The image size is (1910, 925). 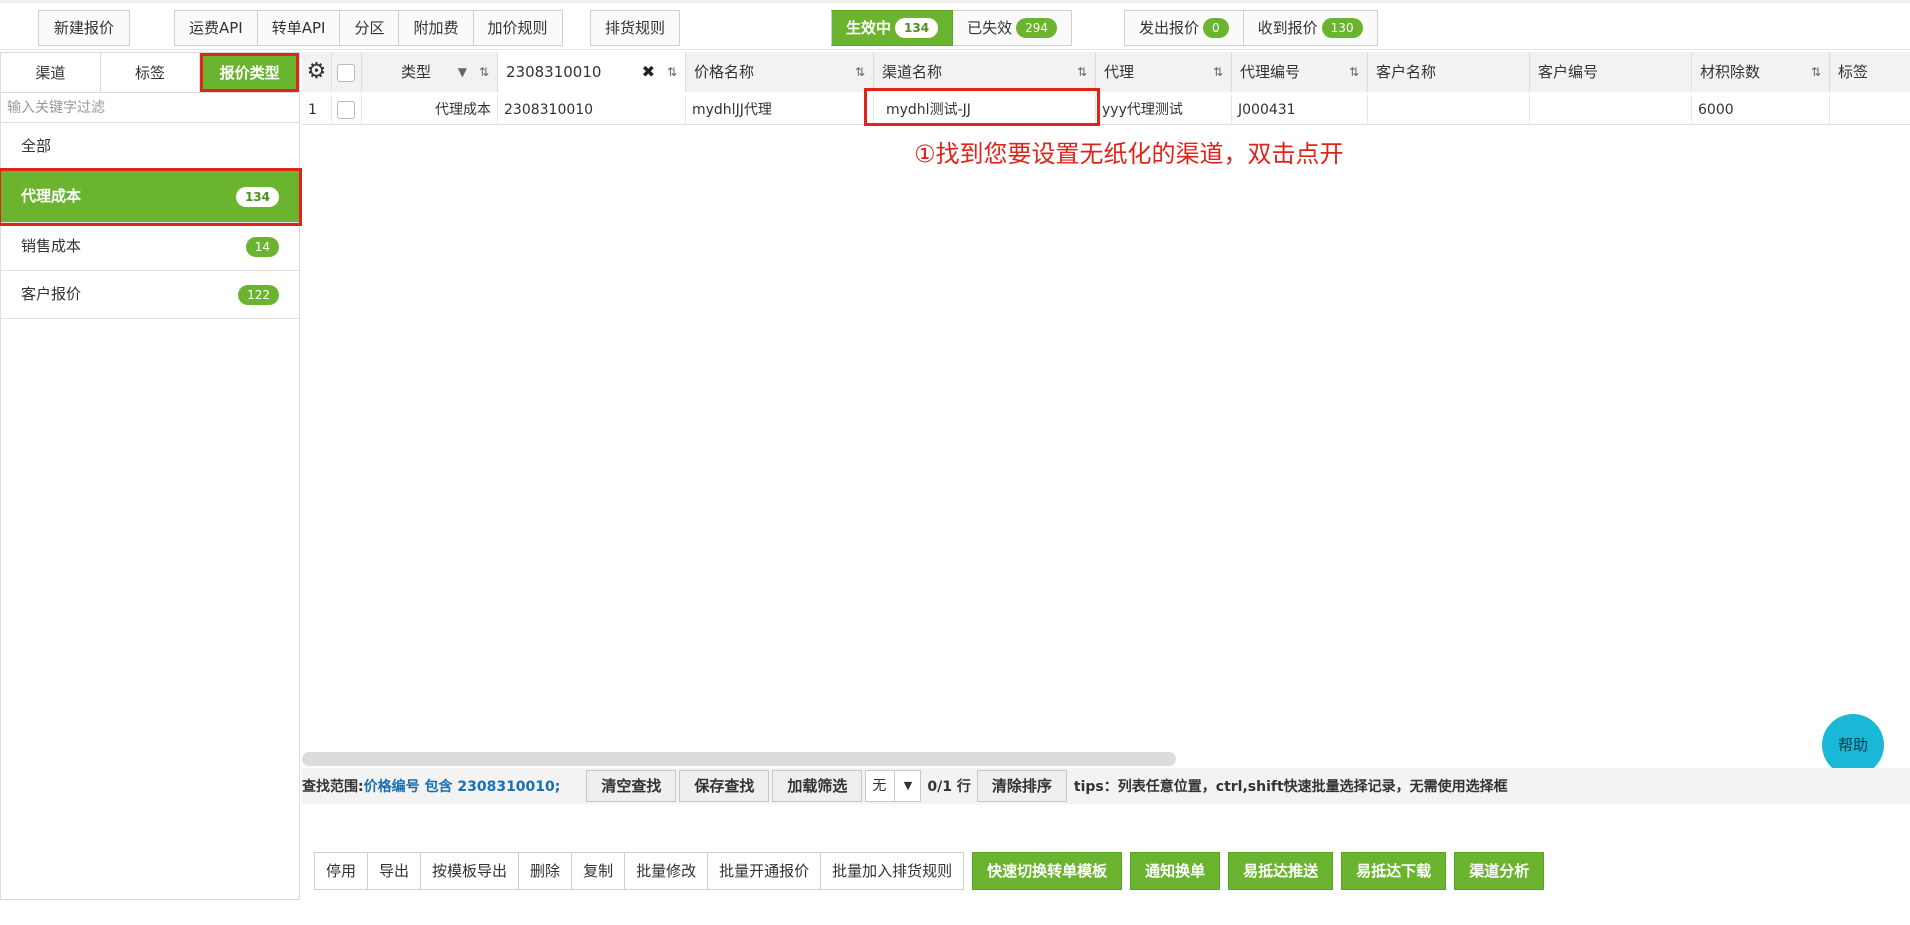 I want to click on sent-count-badge: 0, so click(x=1216, y=28).